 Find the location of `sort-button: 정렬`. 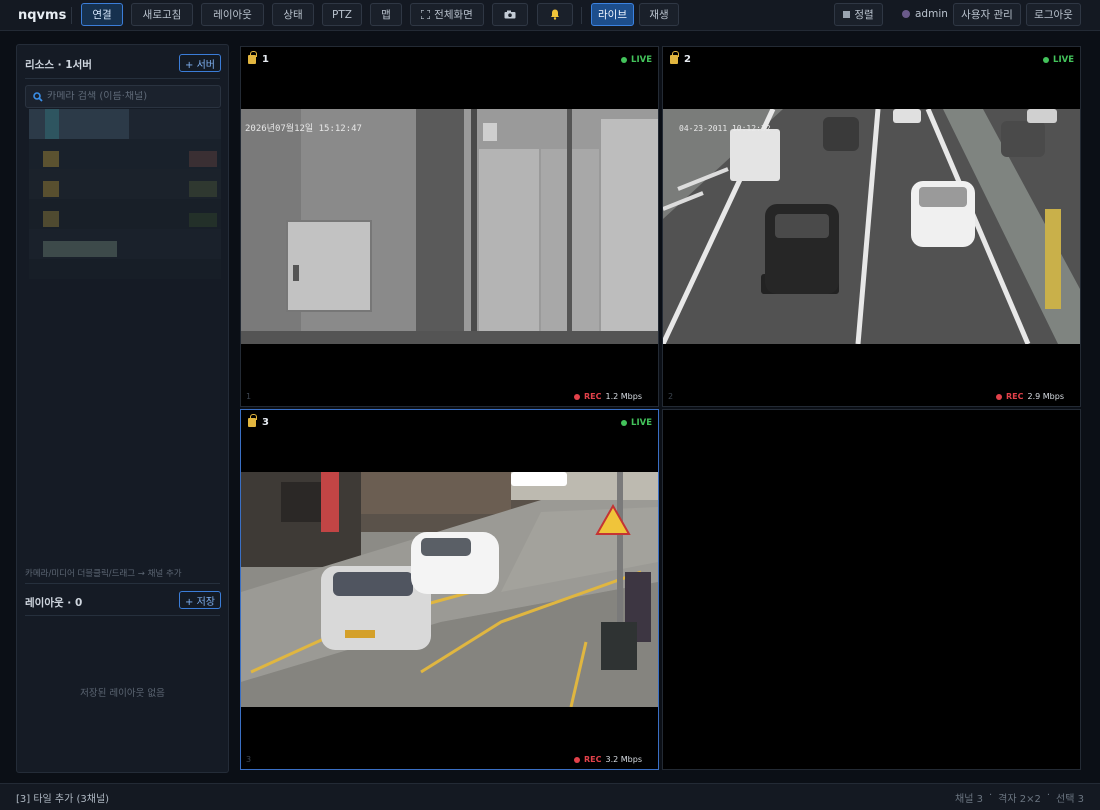

sort-button: 정렬 is located at coordinates (858, 14).